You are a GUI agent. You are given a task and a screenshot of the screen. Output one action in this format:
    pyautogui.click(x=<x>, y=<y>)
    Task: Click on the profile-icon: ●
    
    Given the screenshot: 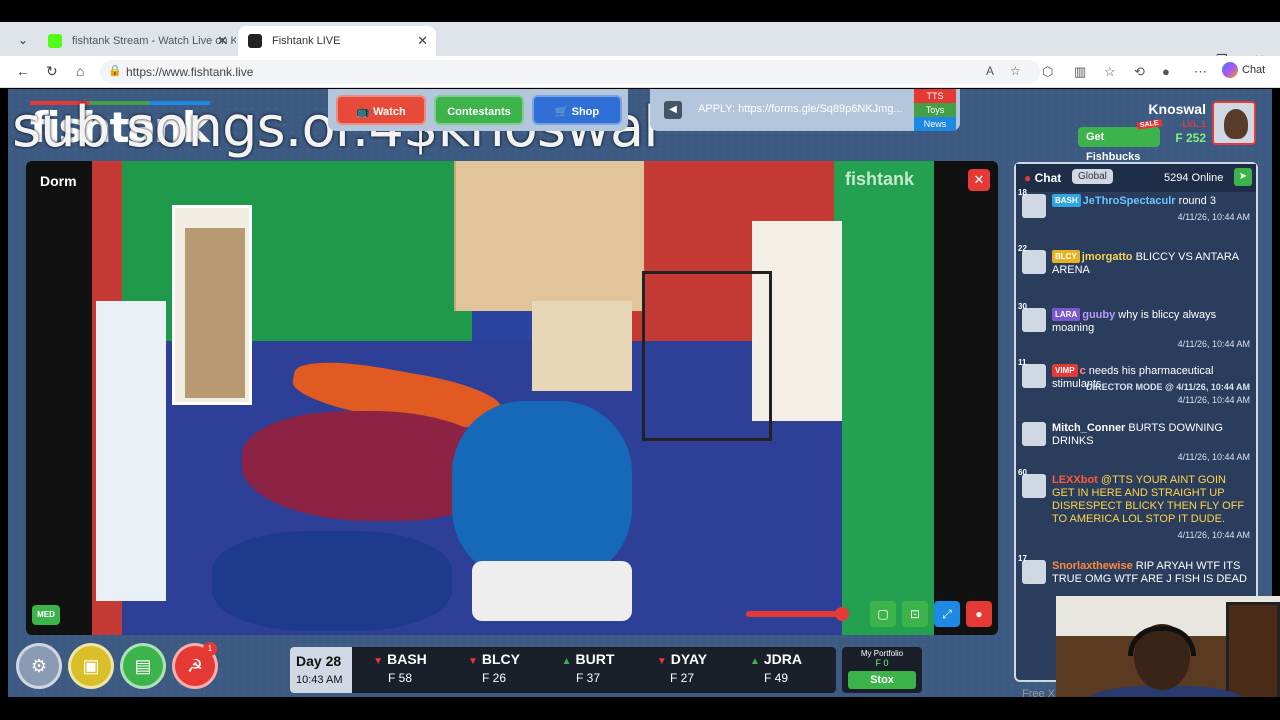 What is the action you would take?
    pyautogui.click(x=1166, y=71)
    